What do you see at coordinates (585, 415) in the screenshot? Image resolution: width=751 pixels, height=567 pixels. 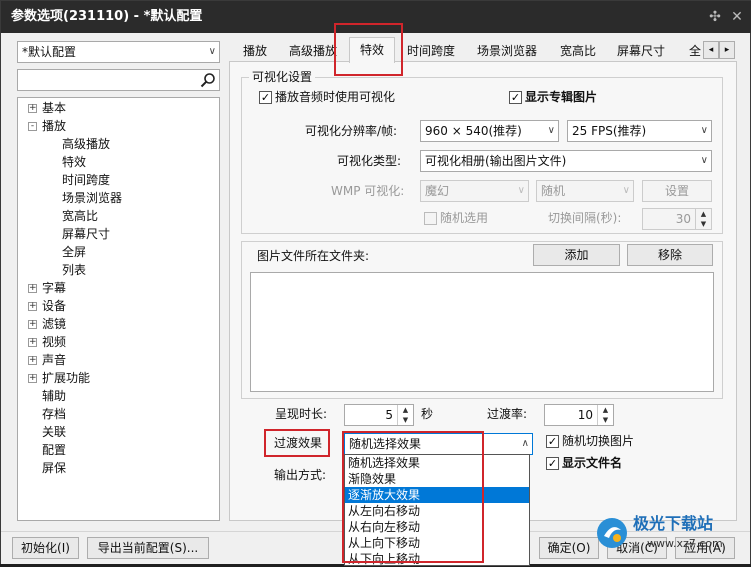 I see `transition-rate-value: 10` at bounding box center [585, 415].